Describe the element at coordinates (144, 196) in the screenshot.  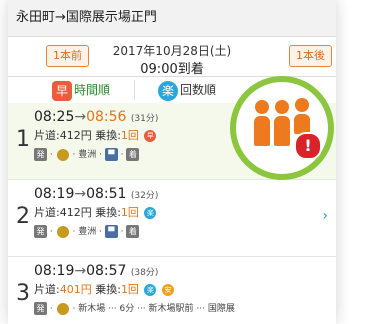
I see `duration: (32分)` at that location.